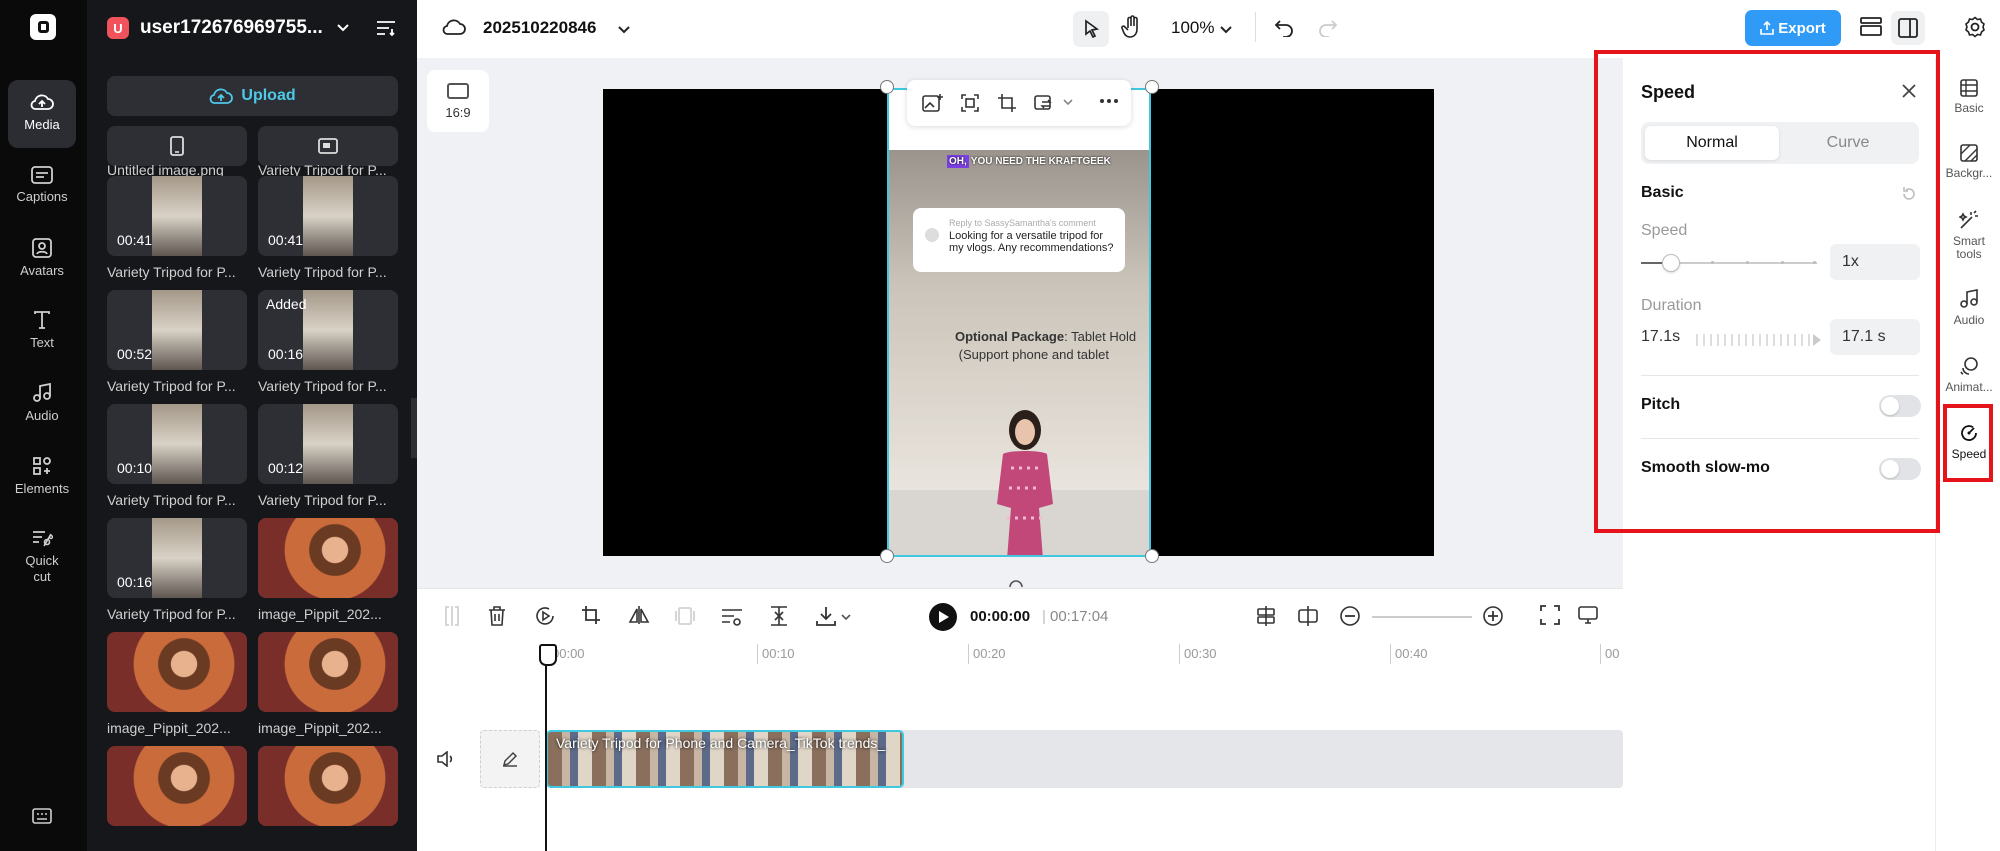 Image resolution: width=2000 pixels, height=851 pixels. What do you see at coordinates (43, 27) in the screenshot?
I see `app-logo-icon` at bounding box center [43, 27].